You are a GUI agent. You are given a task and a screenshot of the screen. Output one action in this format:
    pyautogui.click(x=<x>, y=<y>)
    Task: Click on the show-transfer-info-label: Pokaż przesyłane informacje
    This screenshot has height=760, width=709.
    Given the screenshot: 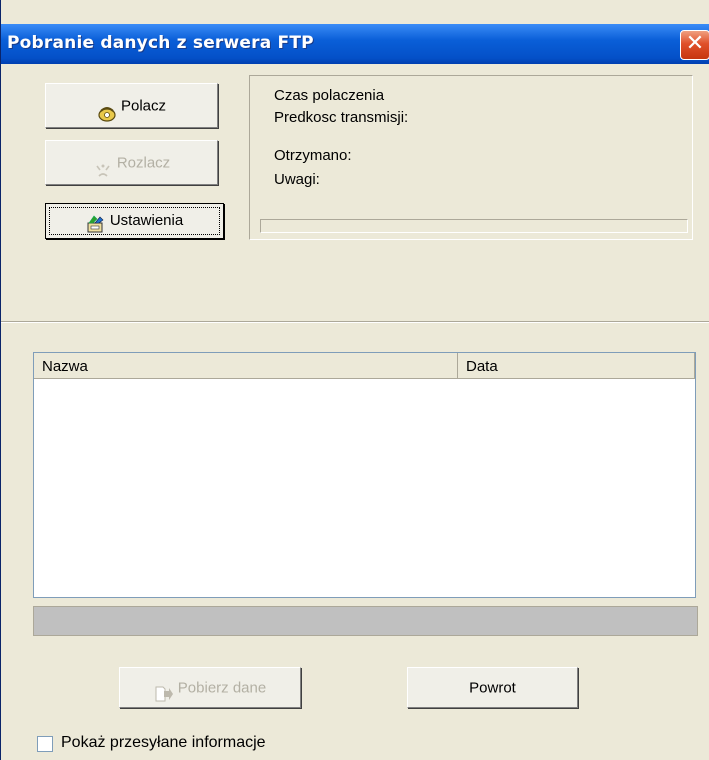 What is the action you would take?
    pyautogui.click(x=163, y=743)
    